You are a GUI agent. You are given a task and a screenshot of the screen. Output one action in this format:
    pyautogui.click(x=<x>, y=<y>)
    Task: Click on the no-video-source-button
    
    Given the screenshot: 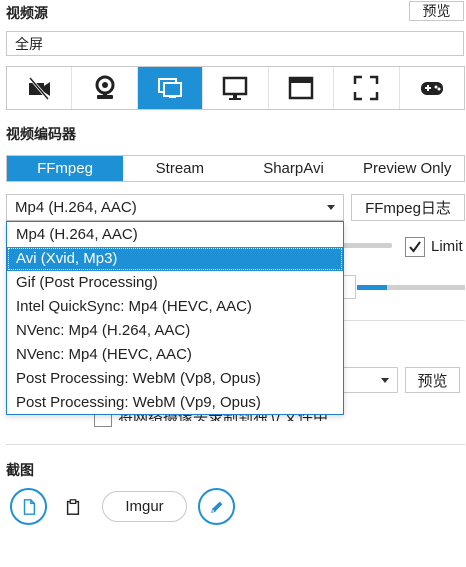 What is the action you would take?
    pyautogui.click(x=40, y=88)
    